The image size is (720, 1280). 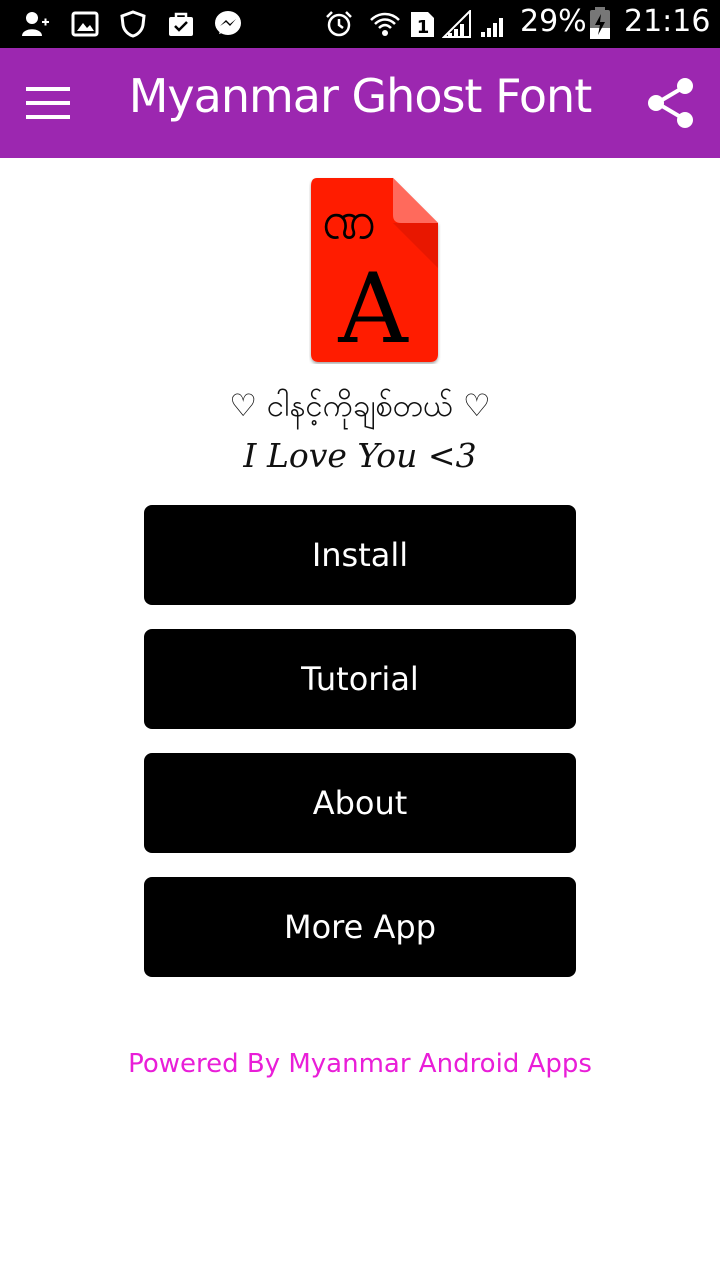 What do you see at coordinates (360, 96) in the screenshot?
I see `app-title: Myanmar Ghost Font` at bounding box center [360, 96].